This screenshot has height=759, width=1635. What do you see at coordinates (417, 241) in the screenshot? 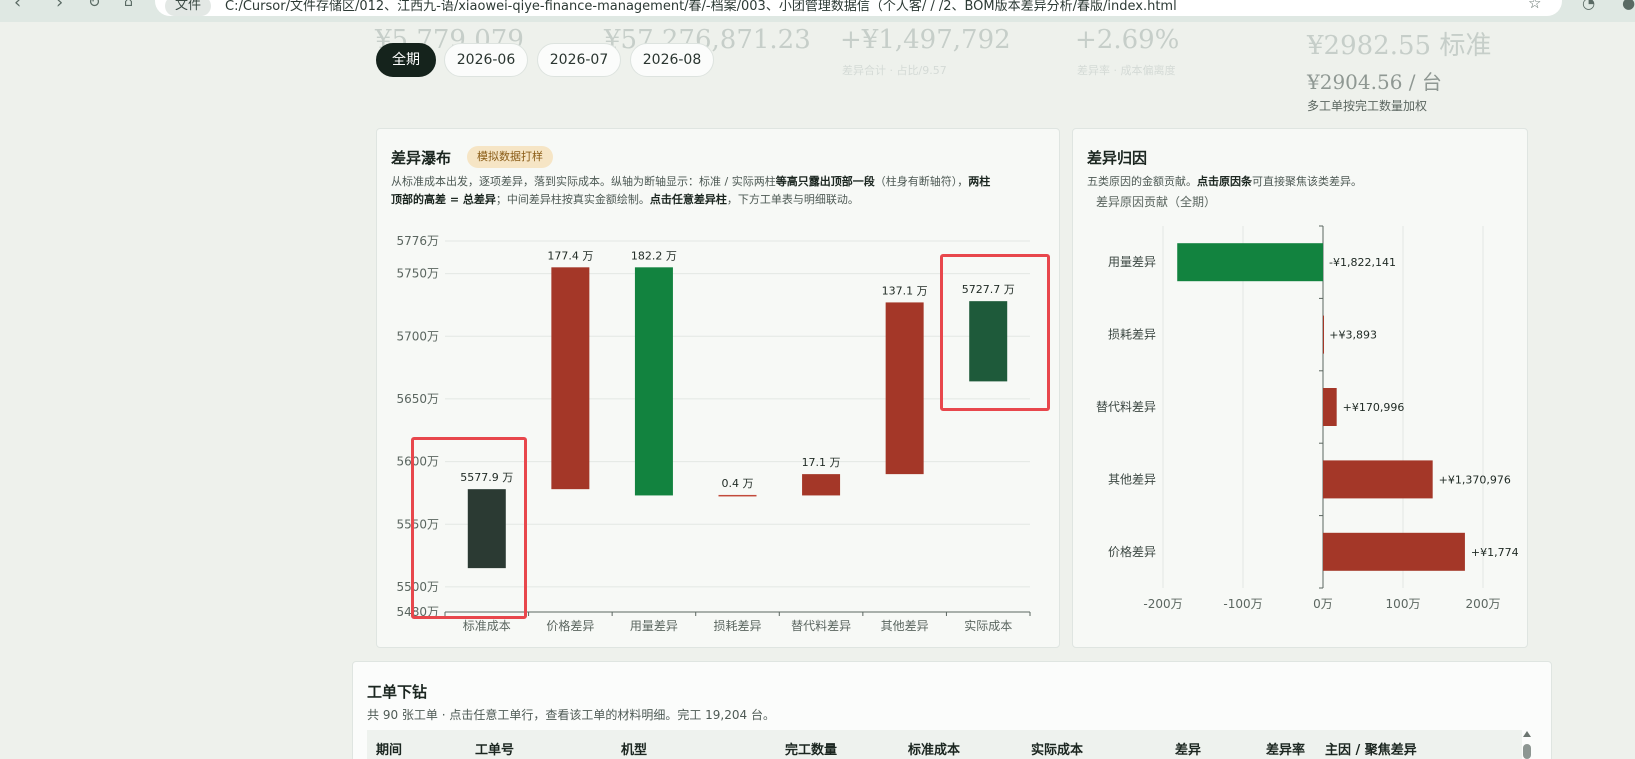
I see `waterfall-y-tick-label: 5776万` at bounding box center [417, 241].